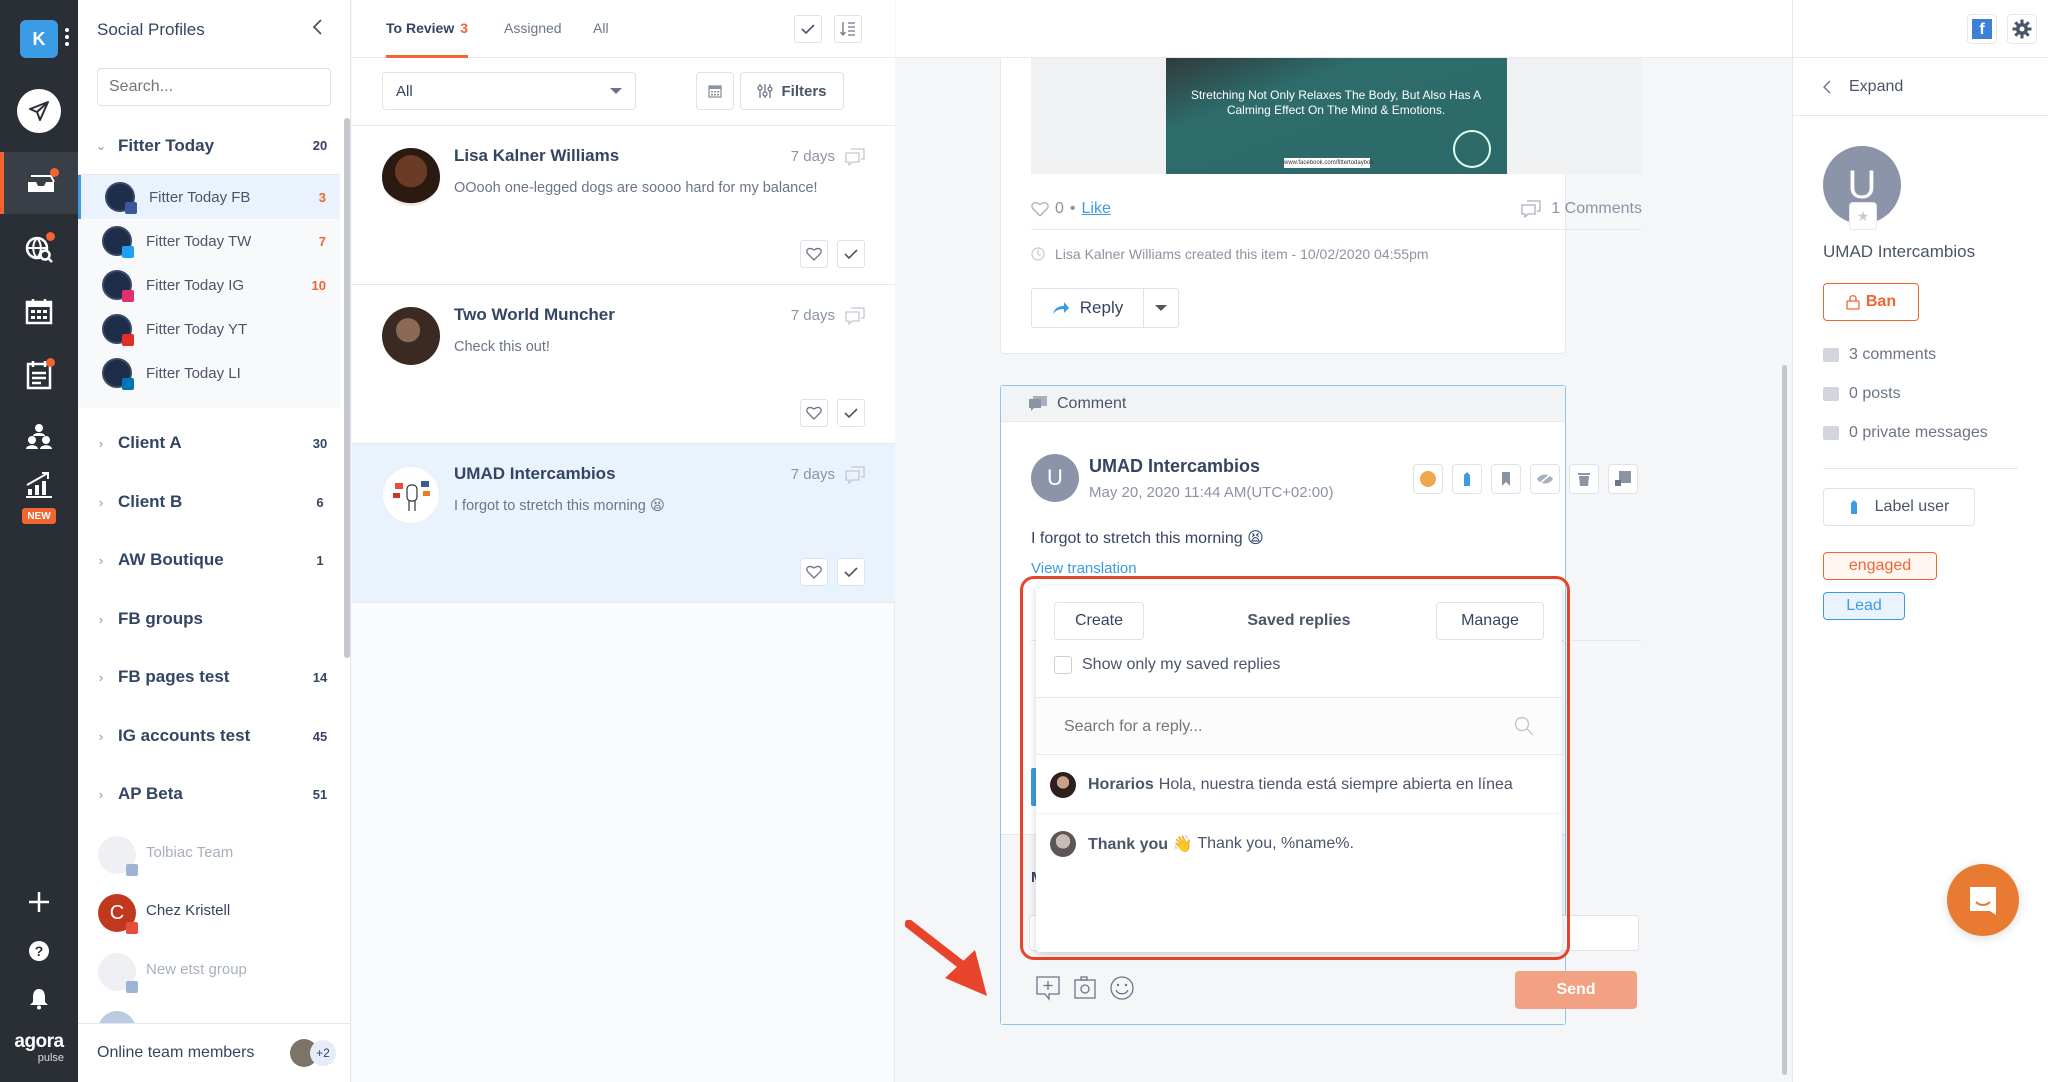  Describe the element at coordinates (848, 29) in the screenshot. I see `sort-button` at that location.